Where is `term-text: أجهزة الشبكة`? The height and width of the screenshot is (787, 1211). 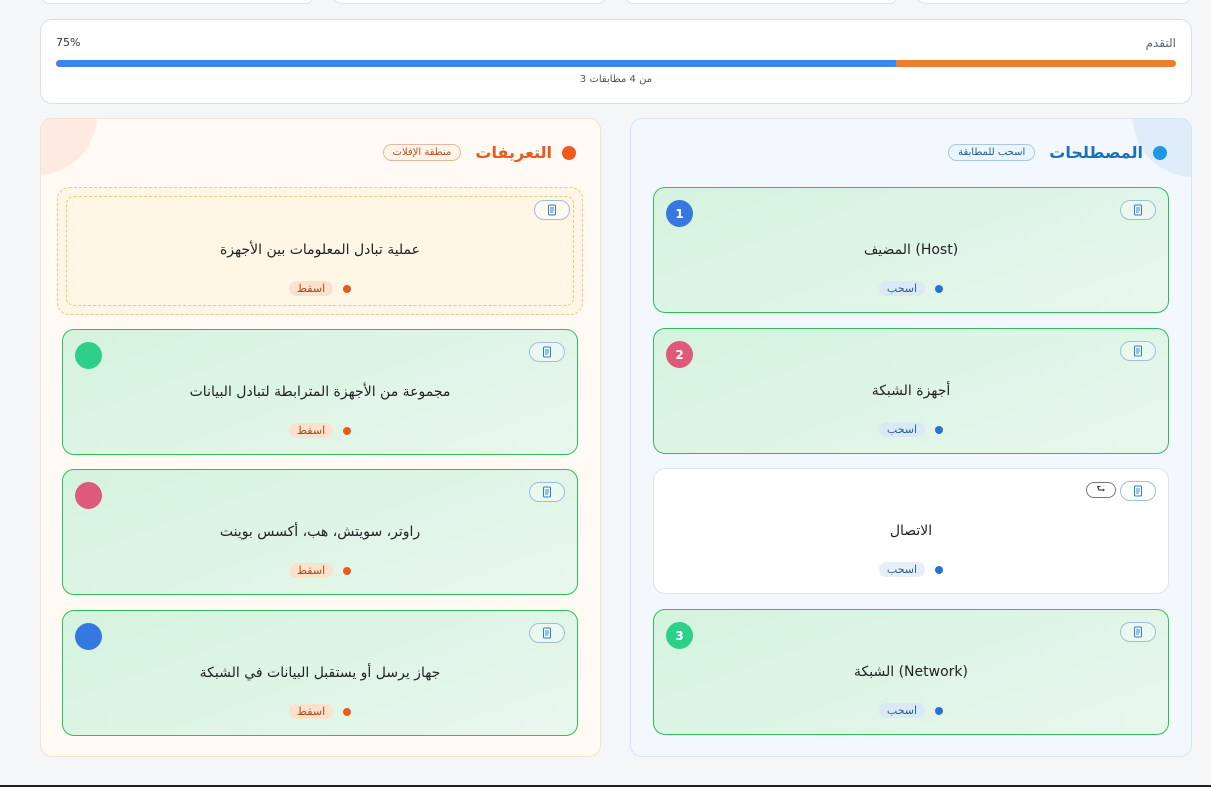 term-text: أجهزة الشبكة is located at coordinates (911, 391).